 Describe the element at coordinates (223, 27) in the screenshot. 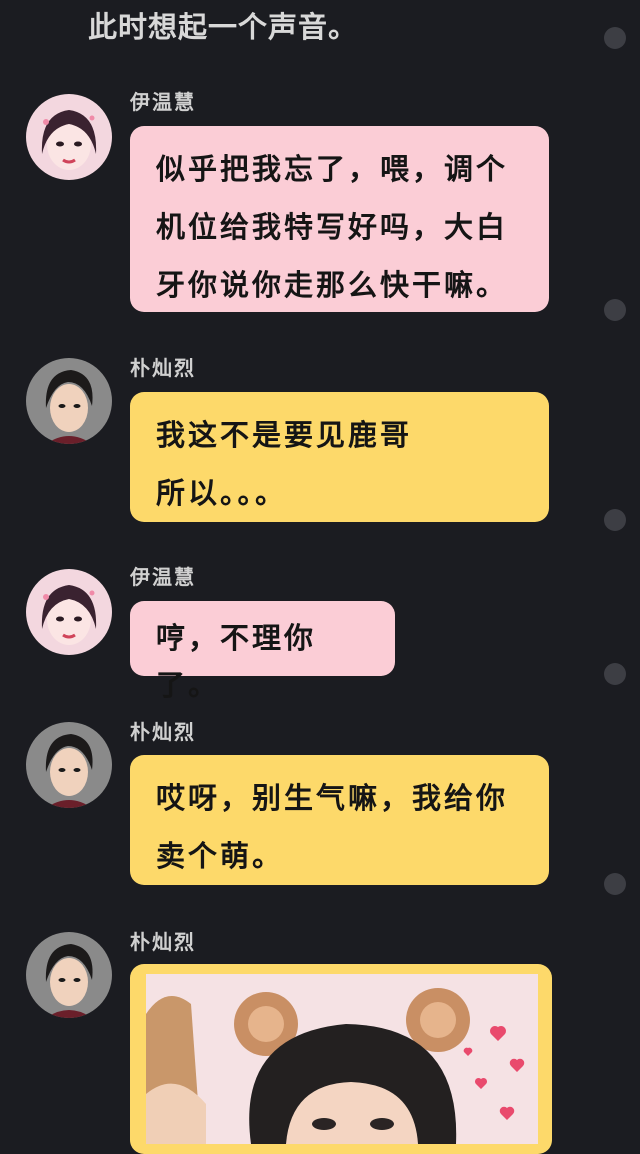

I see `intro-text: 此时想起一个声音。` at that location.